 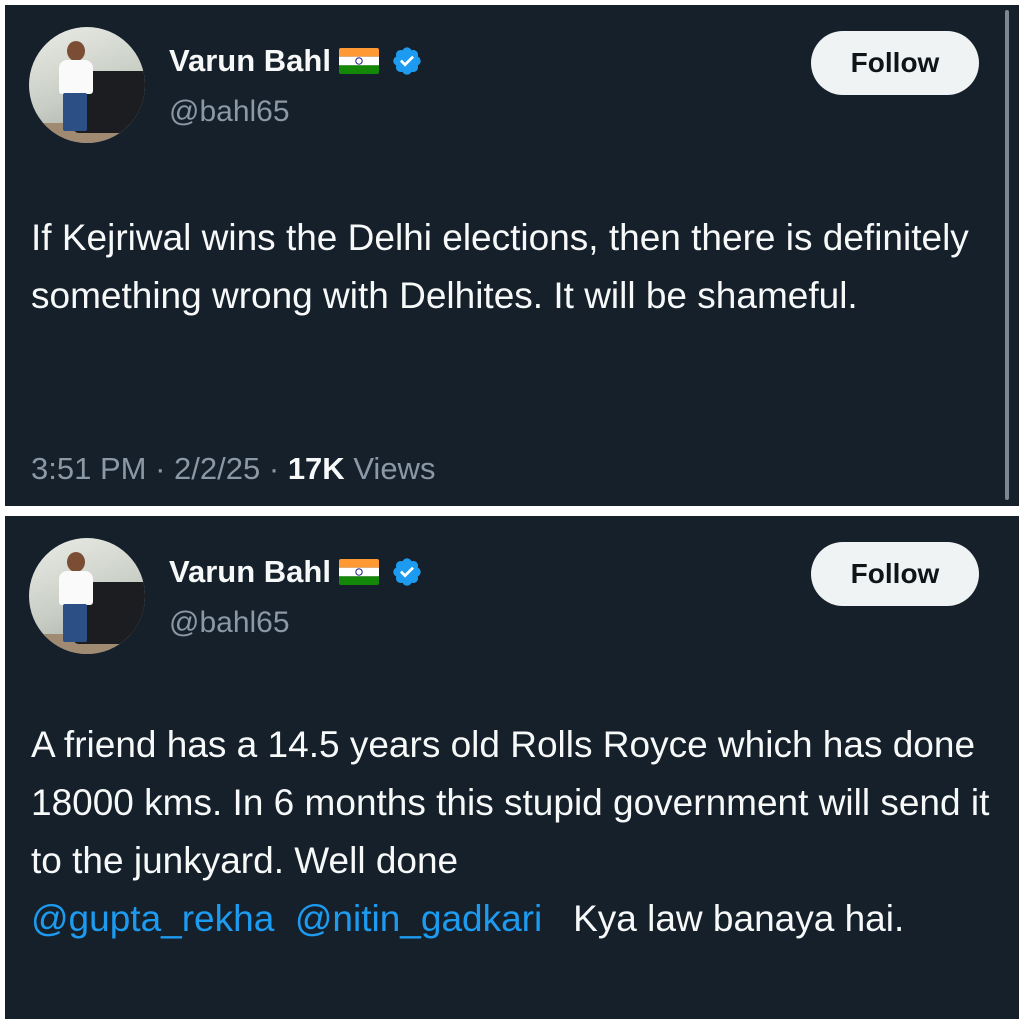 I want to click on mention-link: @nitin_gadkari, so click(x=418, y=918).